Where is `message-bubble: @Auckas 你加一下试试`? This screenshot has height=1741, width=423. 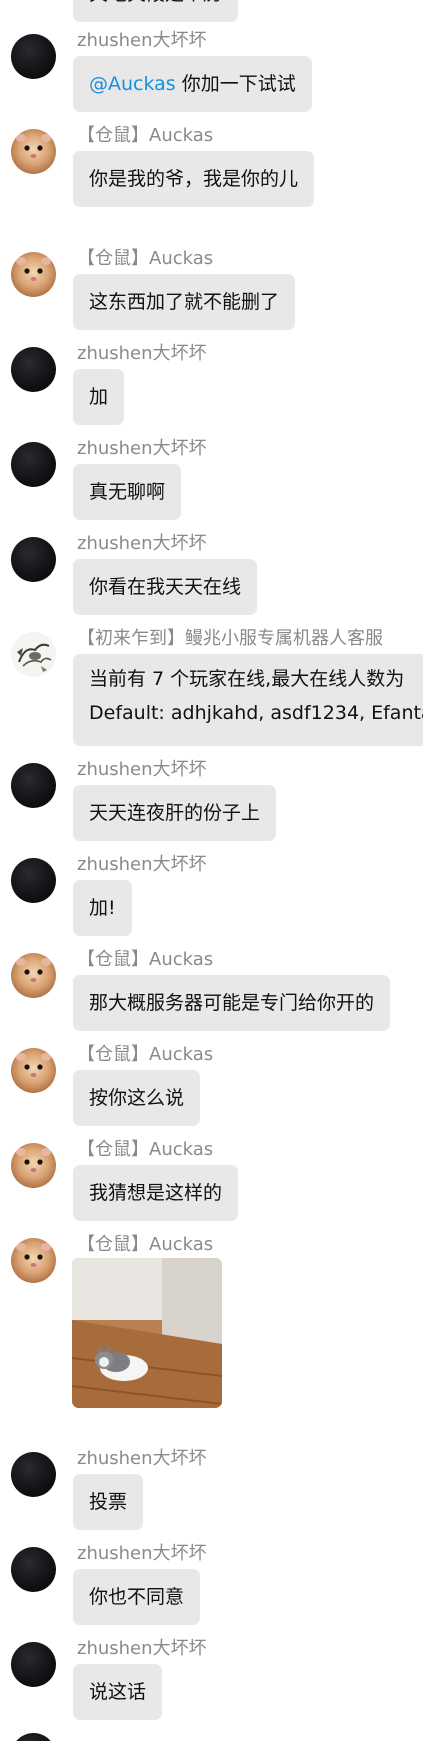
message-bubble: @Auckas 你加一下试试 is located at coordinates (192, 84).